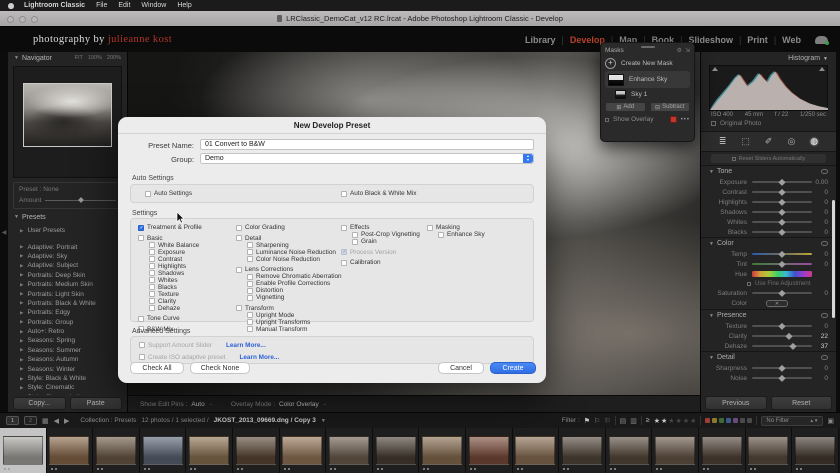  What do you see at coordinates (170, 266) in the screenshot?
I see `setting-checkbox-highlights: Highlights` at bounding box center [170, 266].